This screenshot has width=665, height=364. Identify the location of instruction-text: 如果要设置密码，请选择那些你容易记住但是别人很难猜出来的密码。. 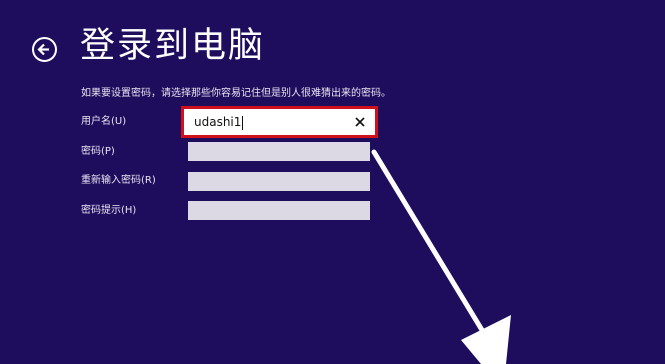
(236, 93).